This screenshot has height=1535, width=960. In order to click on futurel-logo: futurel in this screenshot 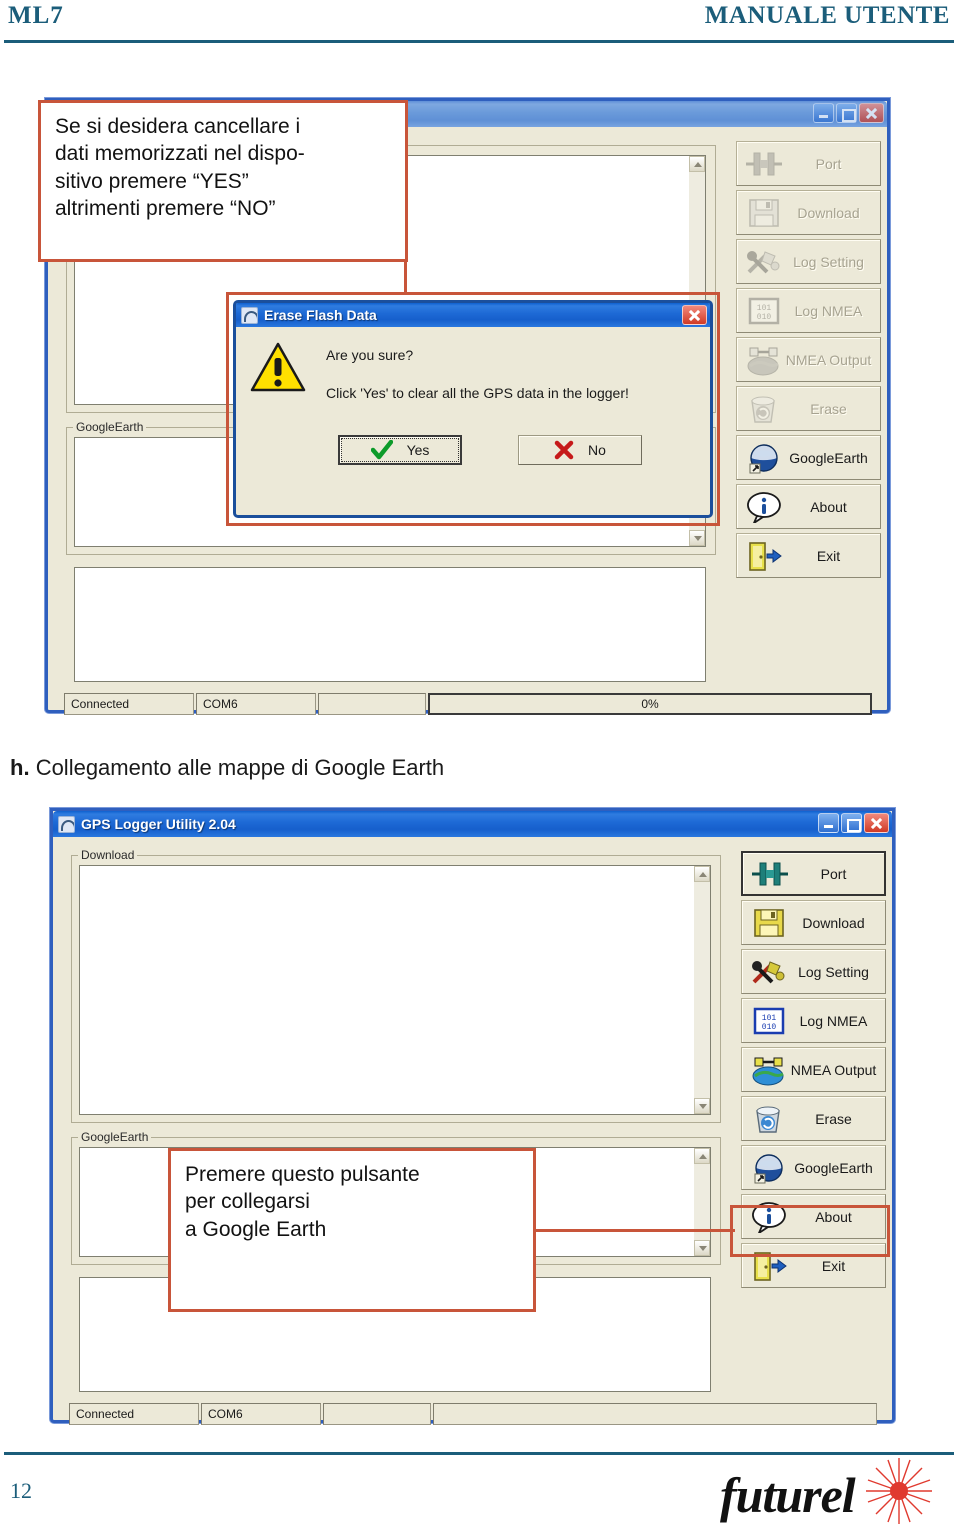, I will do `click(830, 1492)`.